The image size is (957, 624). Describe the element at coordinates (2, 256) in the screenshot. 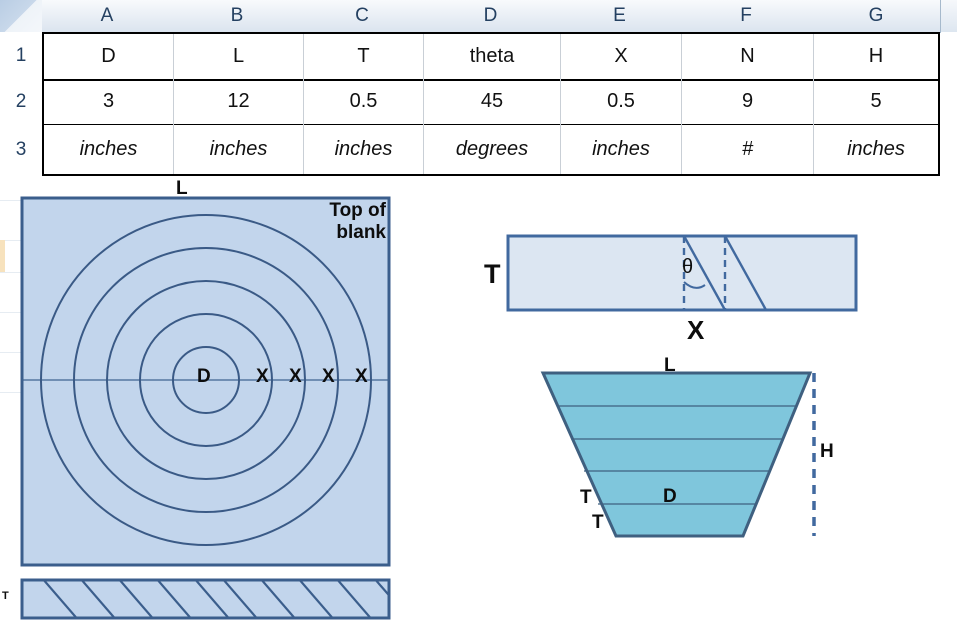

I see `ghost-row-marker` at that location.